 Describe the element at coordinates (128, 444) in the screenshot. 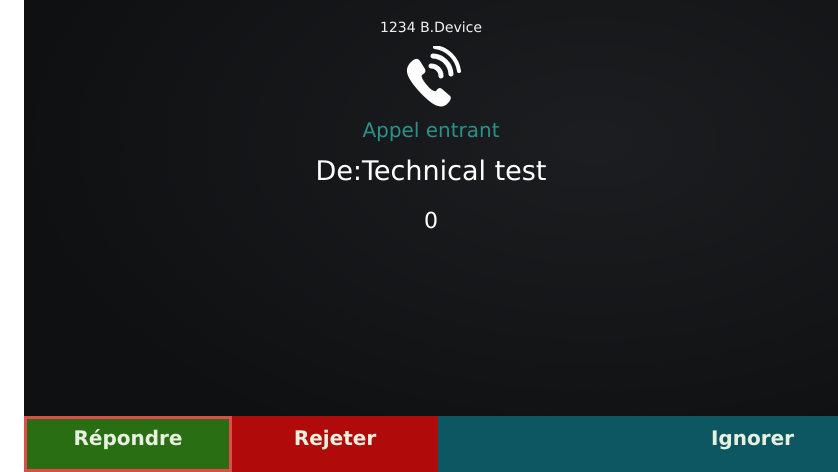

I see `softkey-button: Répondre` at that location.